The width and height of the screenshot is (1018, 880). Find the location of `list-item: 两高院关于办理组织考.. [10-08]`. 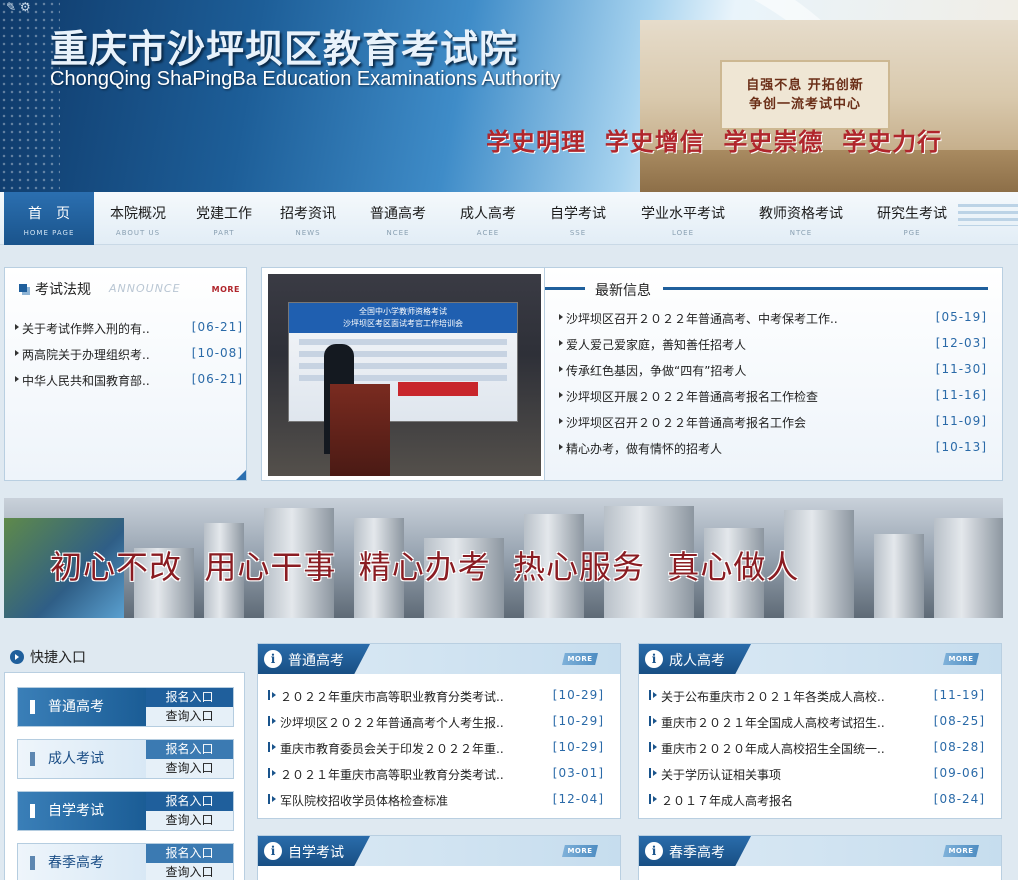

list-item: 两高院关于办理组织考.. [10-08] is located at coordinates (129, 355).